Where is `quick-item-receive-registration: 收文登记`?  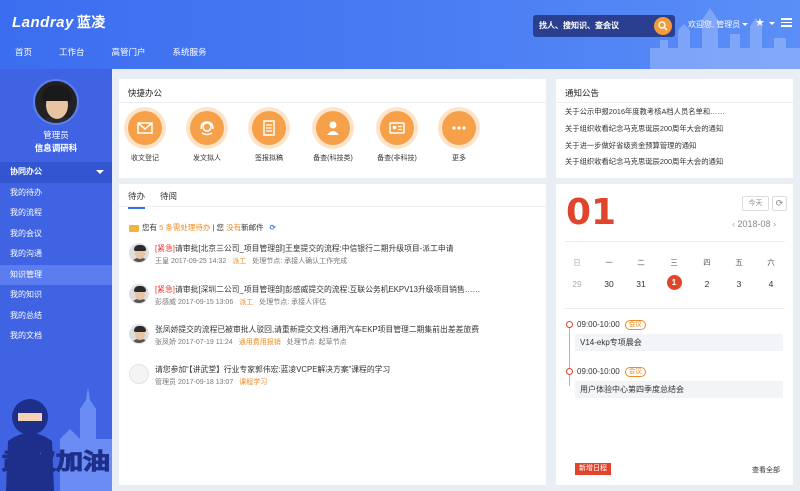
quick-item-receive-registration: 收文登记 is located at coordinates (145, 137).